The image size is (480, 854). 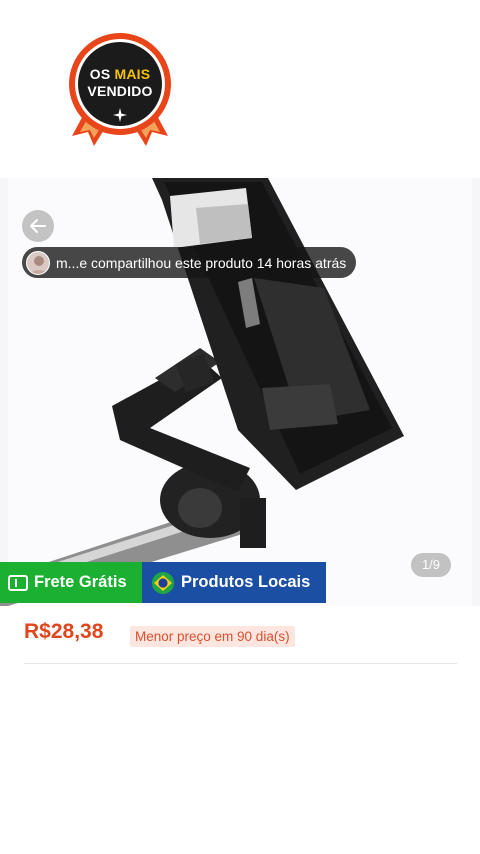 What do you see at coordinates (163, 582) in the screenshot?
I see `brazil-flag-icon` at bounding box center [163, 582].